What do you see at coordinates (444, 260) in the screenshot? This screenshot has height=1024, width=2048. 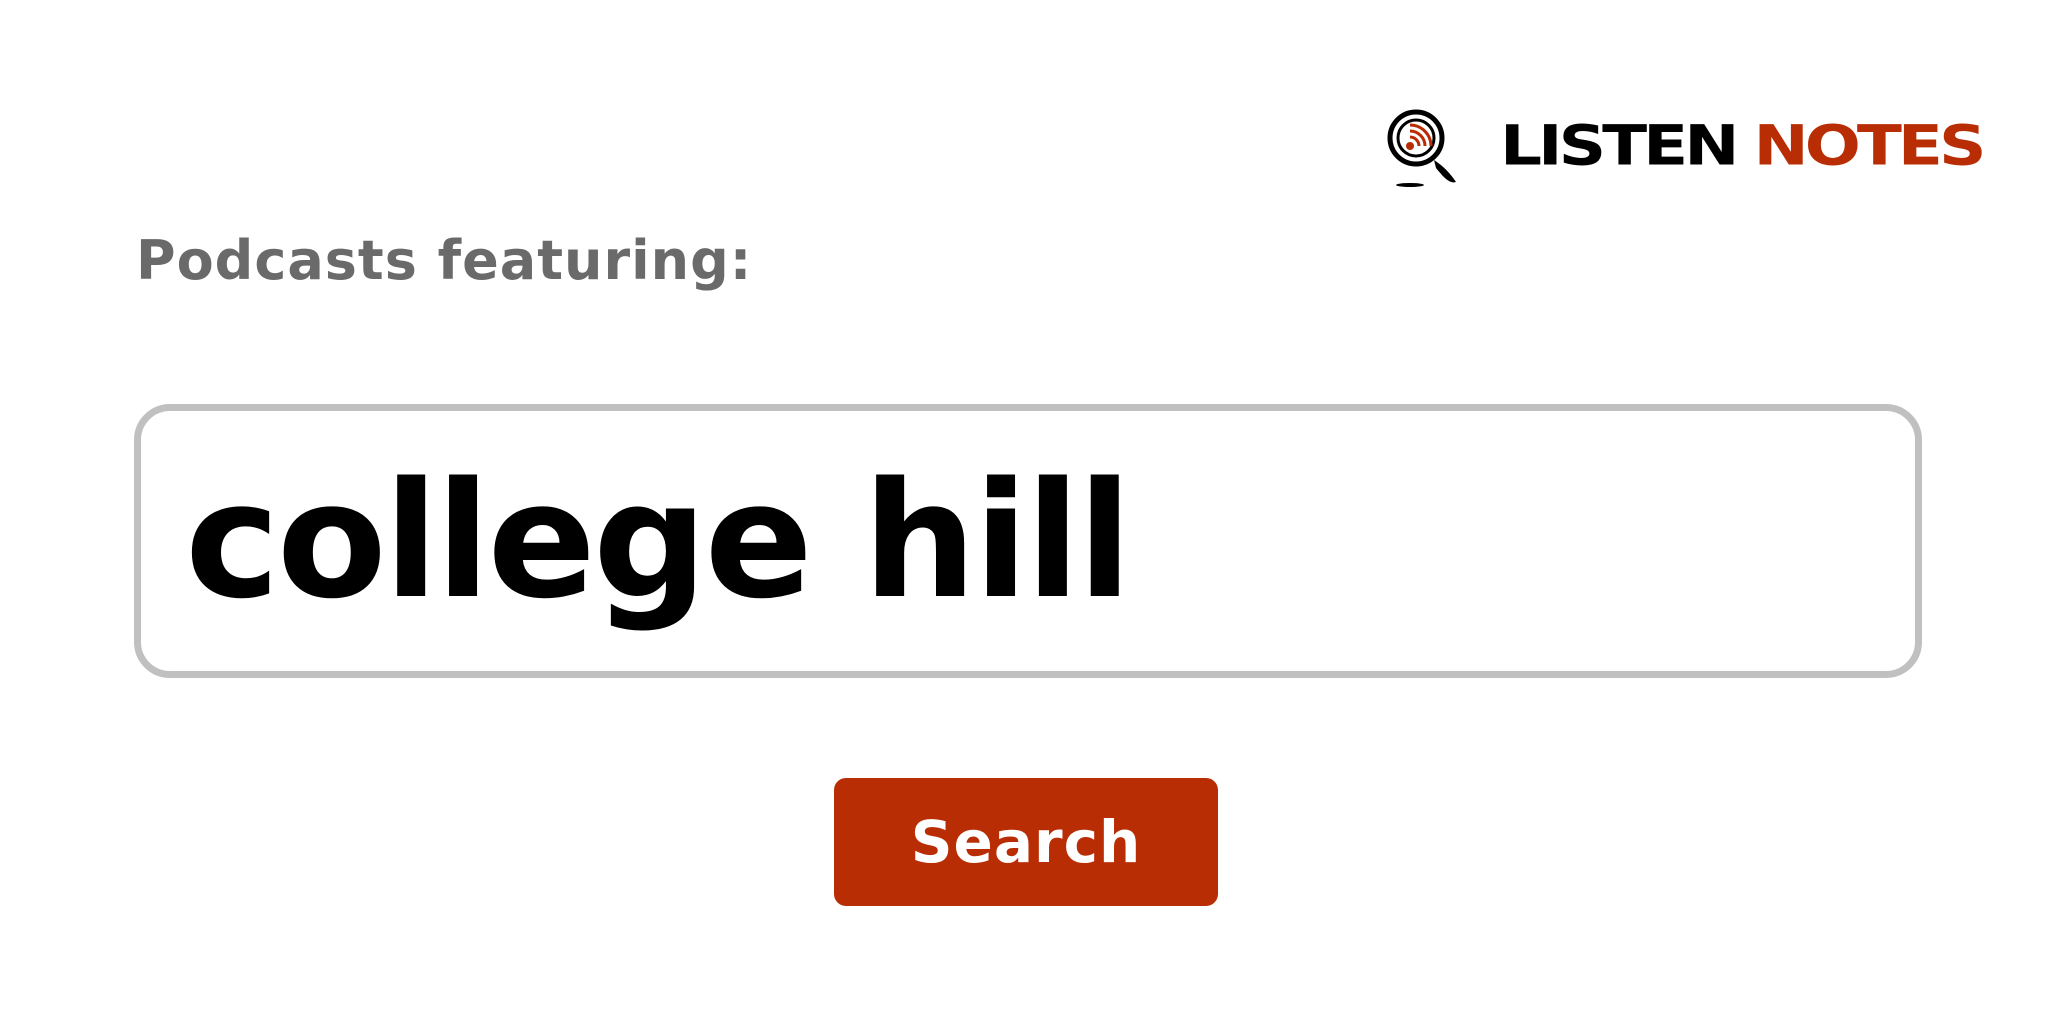 I see `page-heading: Podcasts featuring:` at bounding box center [444, 260].